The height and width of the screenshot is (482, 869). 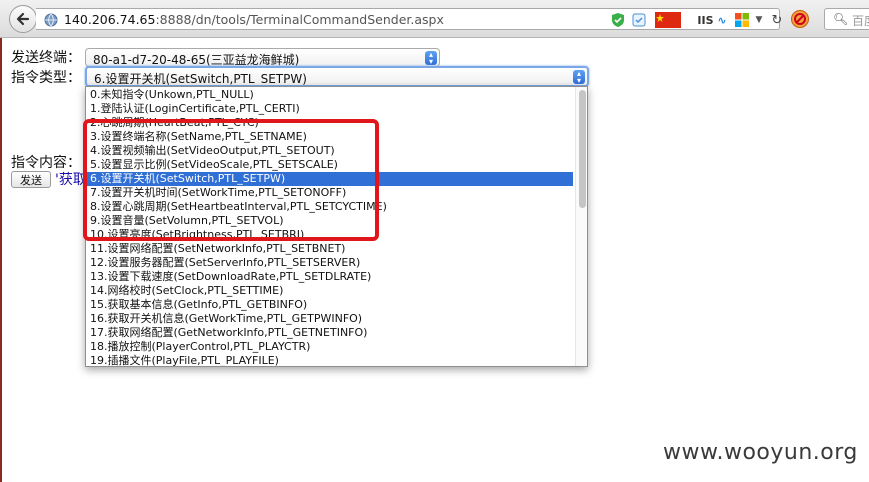 I want to click on page-left-border, so click(x=1, y=260).